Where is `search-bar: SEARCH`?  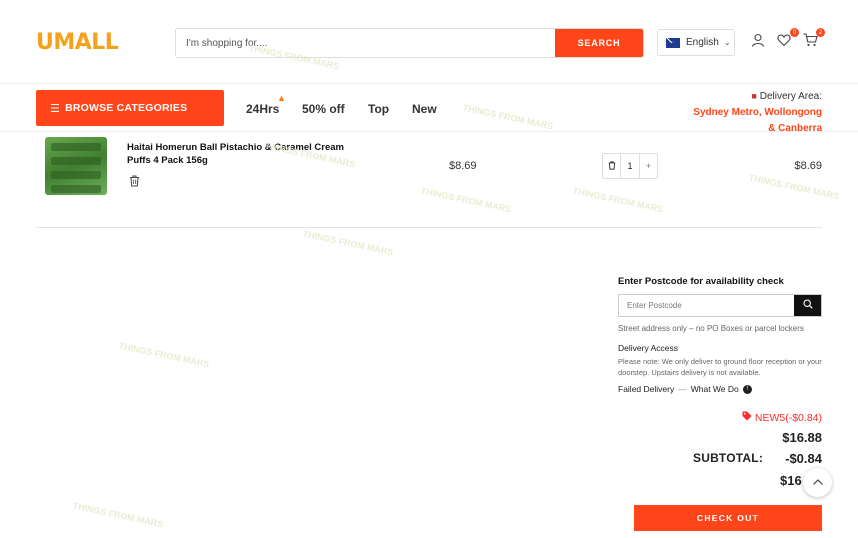
search-bar: SEARCH is located at coordinates (409, 43).